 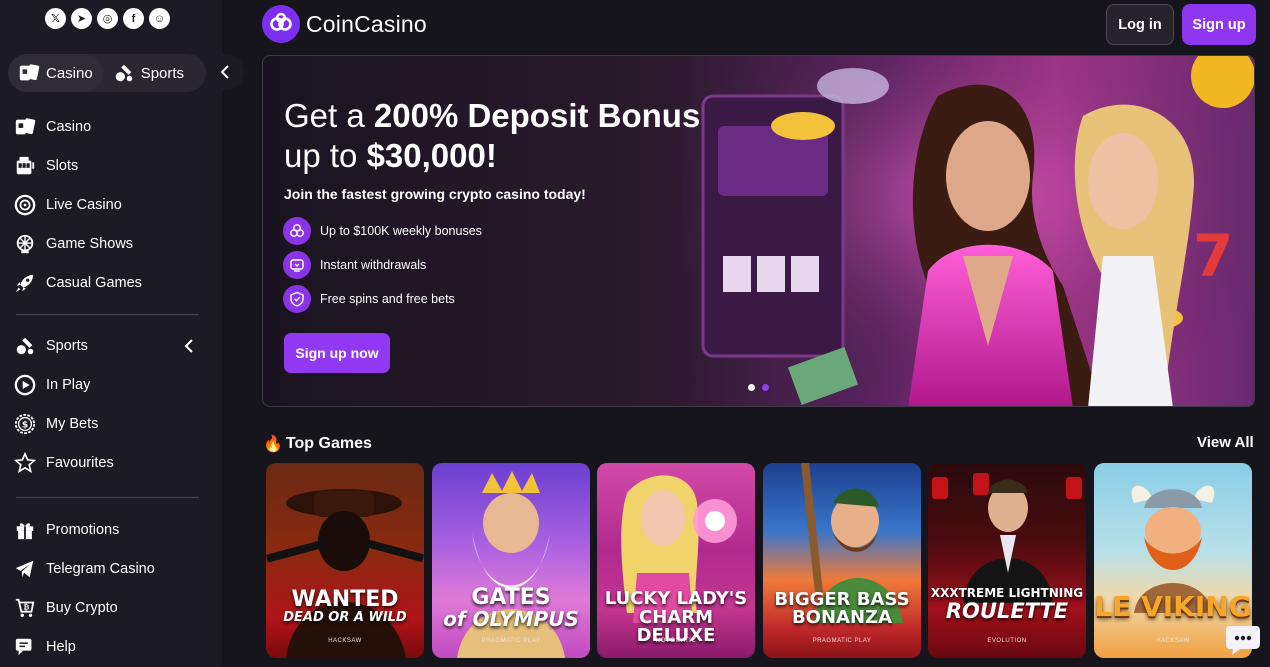 I want to click on game-title: LUCKY LADY'S, so click(x=676, y=598).